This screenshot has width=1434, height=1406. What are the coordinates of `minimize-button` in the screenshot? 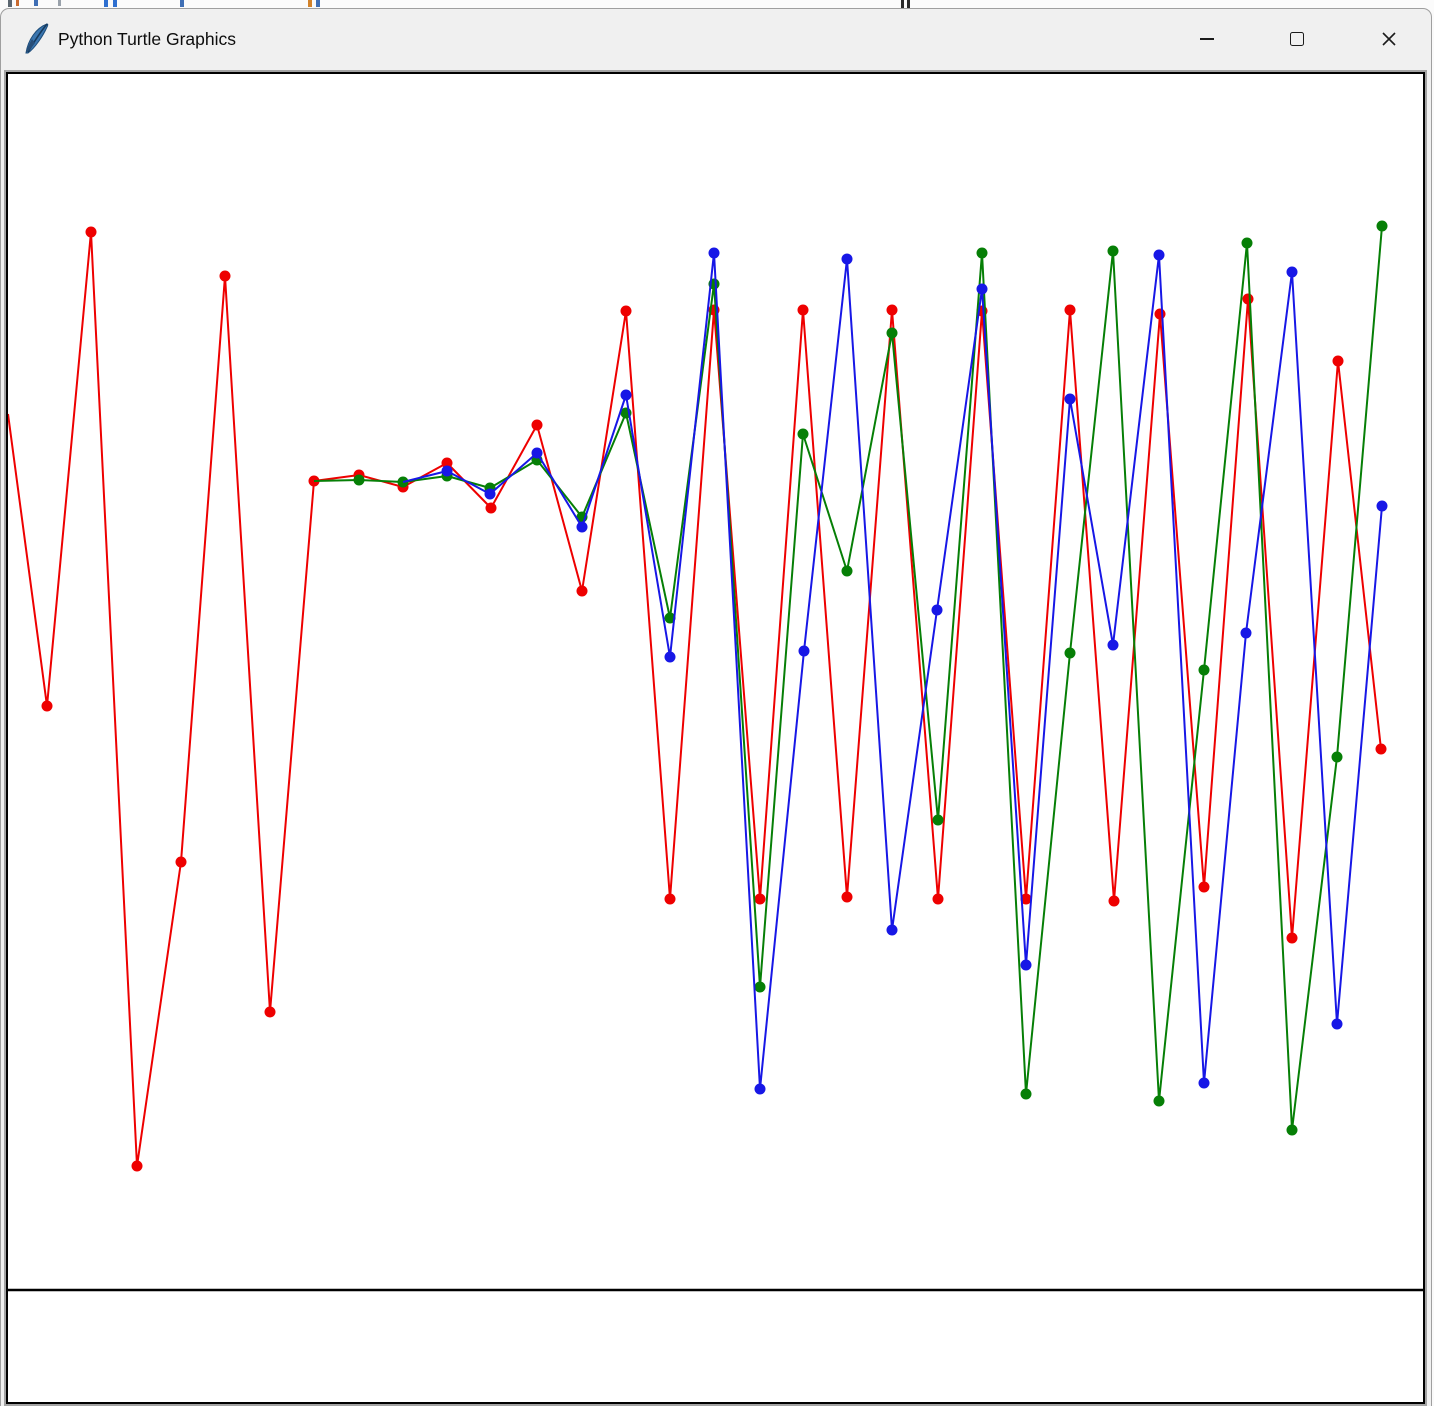 It's located at (1207, 39).